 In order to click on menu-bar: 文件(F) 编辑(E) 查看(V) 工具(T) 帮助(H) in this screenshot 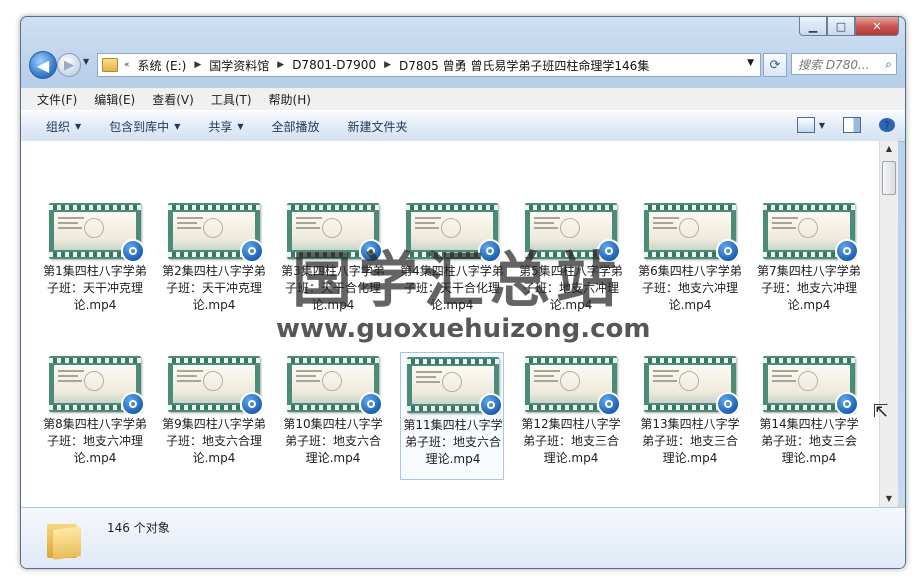, I will do `click(463, 98)`.